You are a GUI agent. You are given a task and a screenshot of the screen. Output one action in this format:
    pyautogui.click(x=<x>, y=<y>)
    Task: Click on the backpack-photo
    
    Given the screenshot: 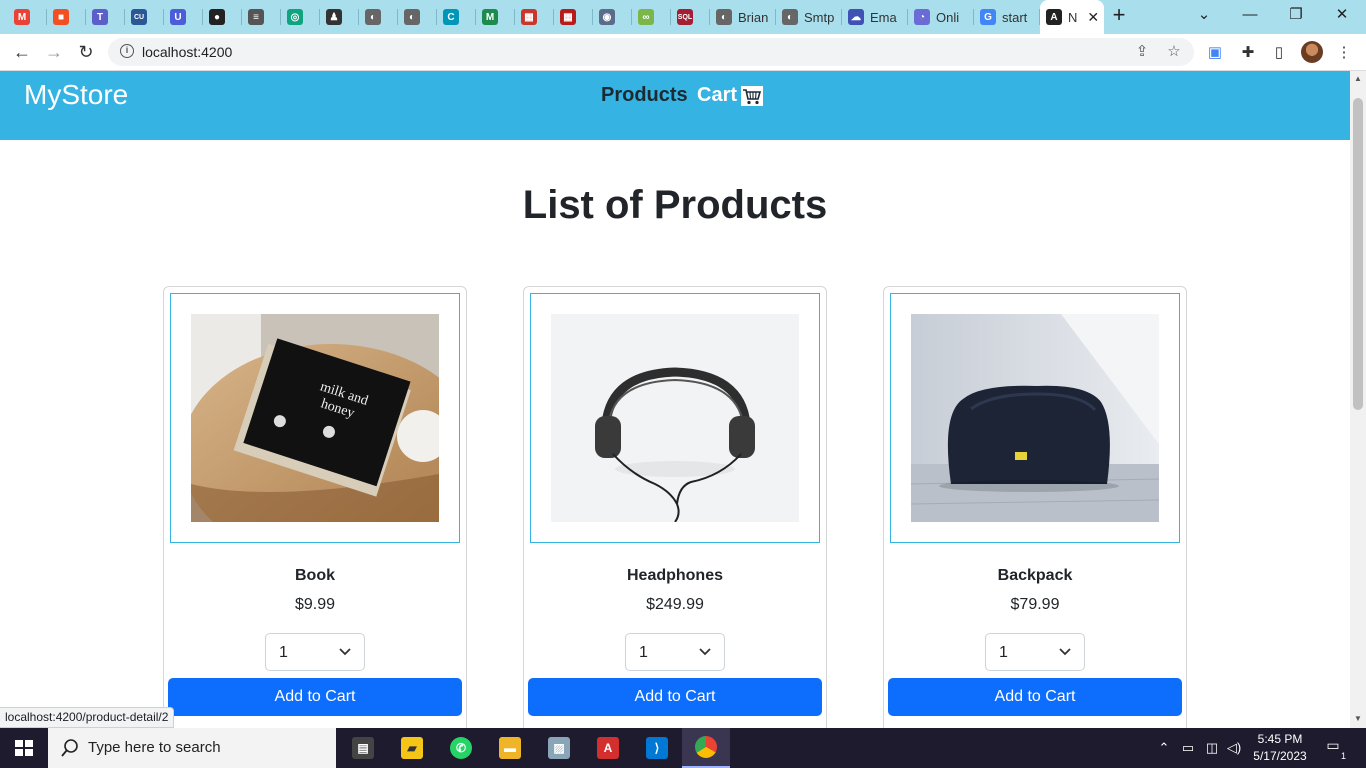 What is the action you would take?
    pyautogui.click(x=1035, y=418)
    